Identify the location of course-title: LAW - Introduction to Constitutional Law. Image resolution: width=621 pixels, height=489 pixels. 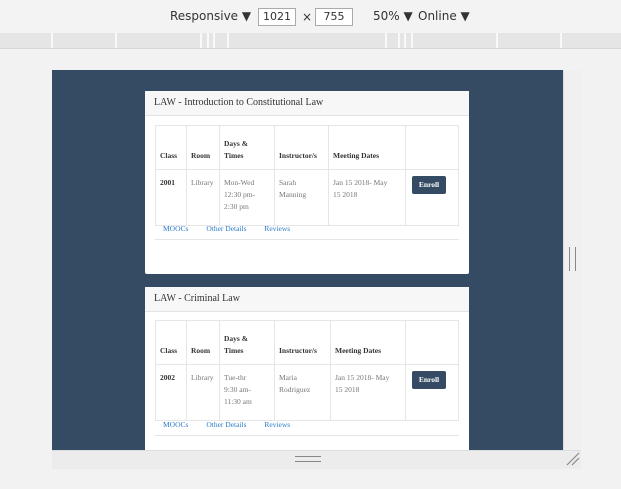
(307, 103).